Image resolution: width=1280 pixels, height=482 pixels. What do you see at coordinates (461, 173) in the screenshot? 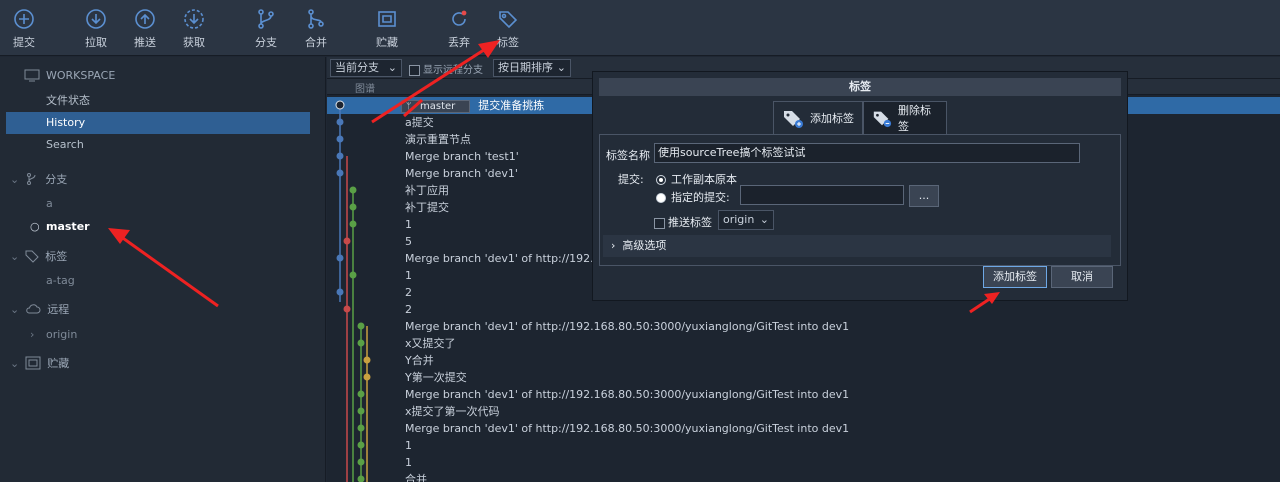
I see `table-row: Merge branch 'dev1'` at bounding box center [461, 173].